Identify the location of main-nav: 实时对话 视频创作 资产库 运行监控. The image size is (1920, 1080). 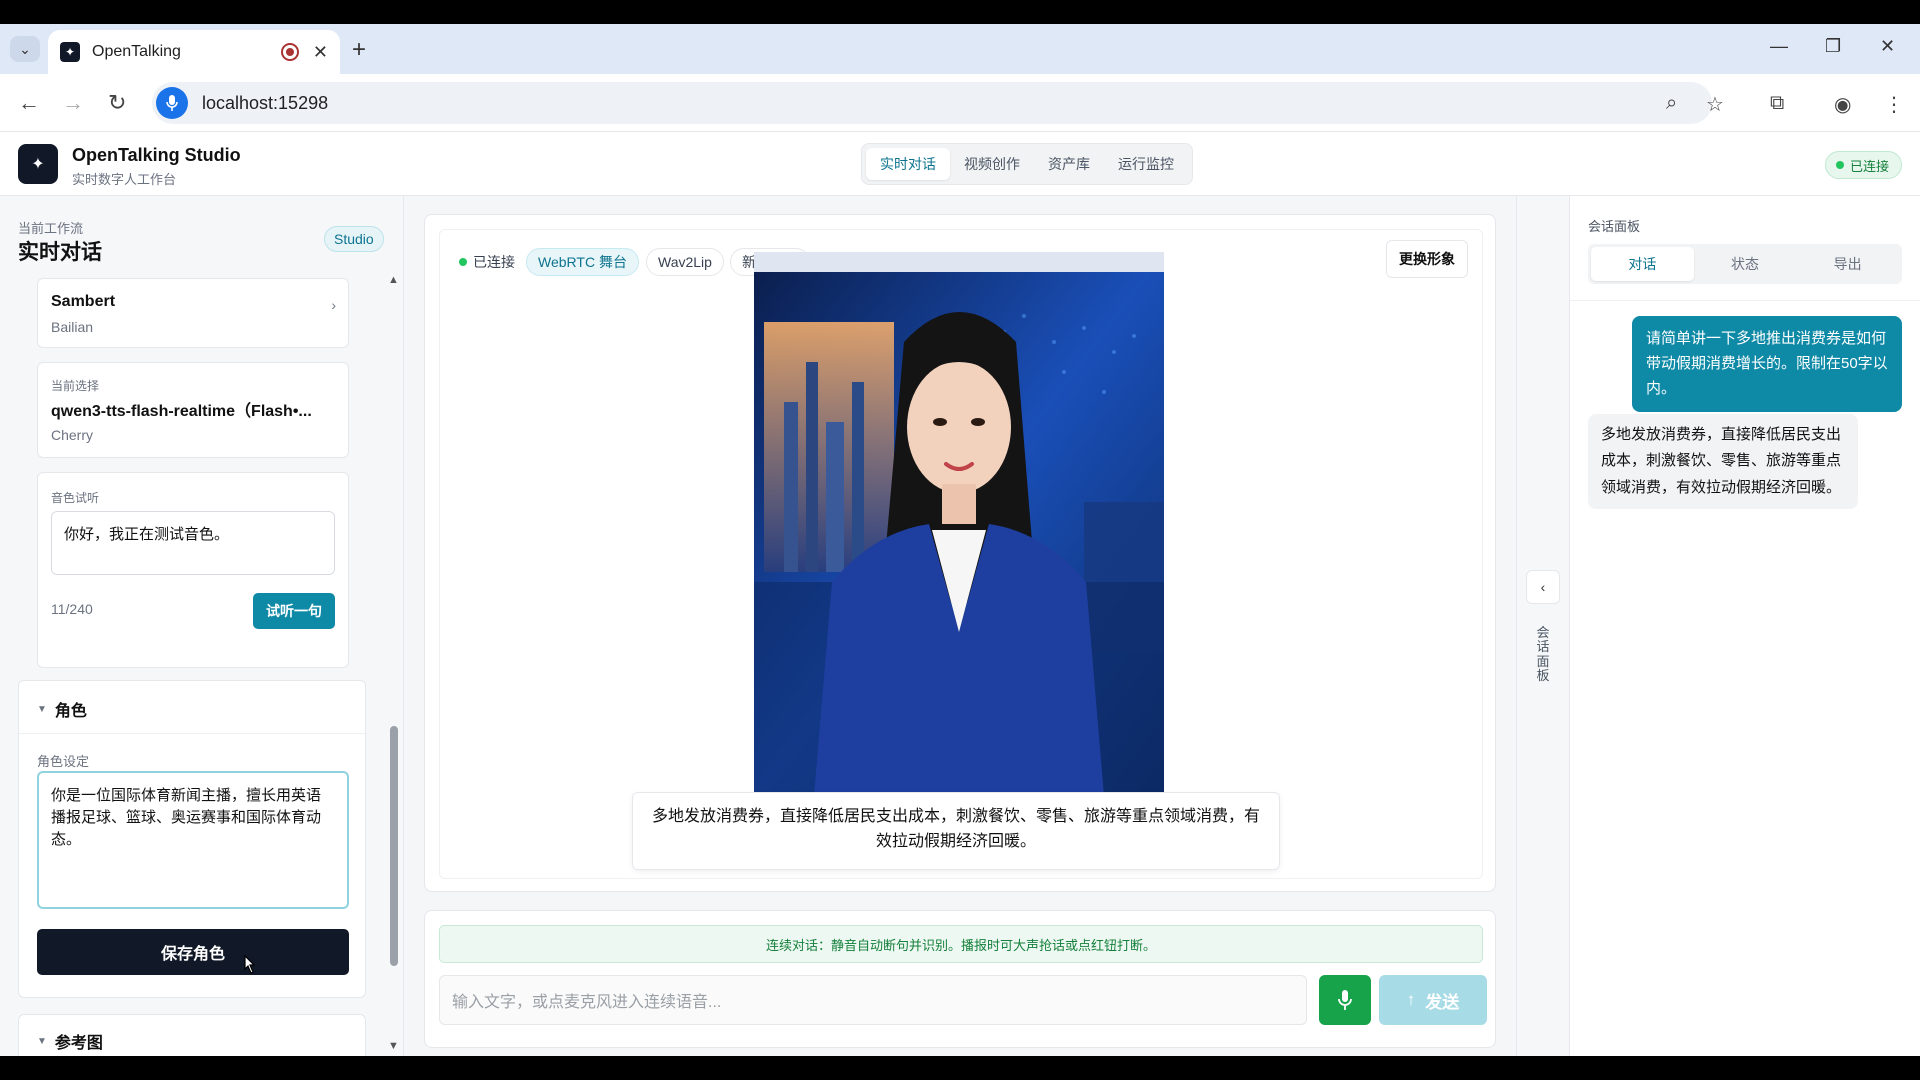
(1027, 164).